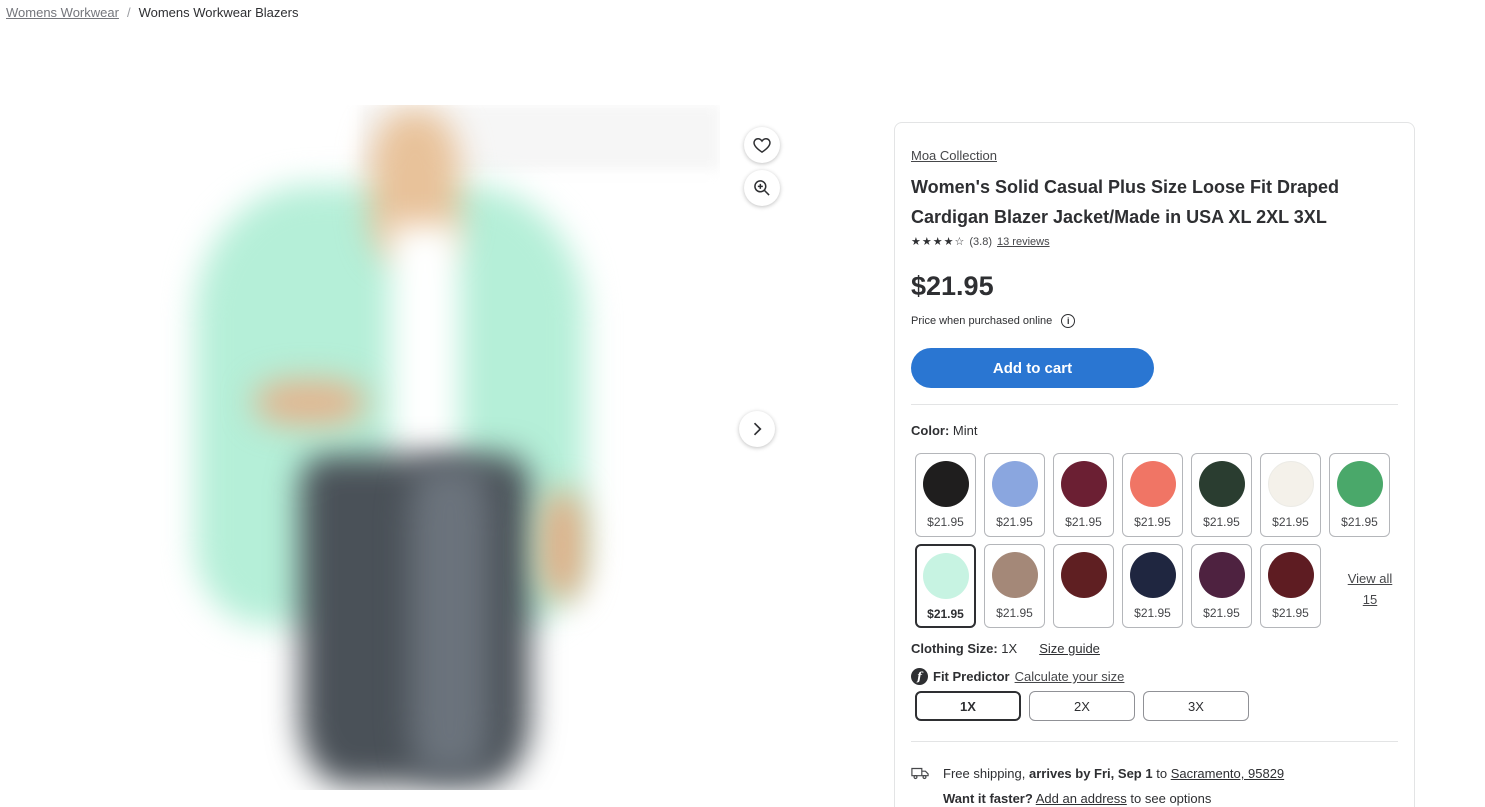  Describe the element at coordinates (1023, 242) in the screenshot. I see `reviews-link: 13 reviews` at that location.